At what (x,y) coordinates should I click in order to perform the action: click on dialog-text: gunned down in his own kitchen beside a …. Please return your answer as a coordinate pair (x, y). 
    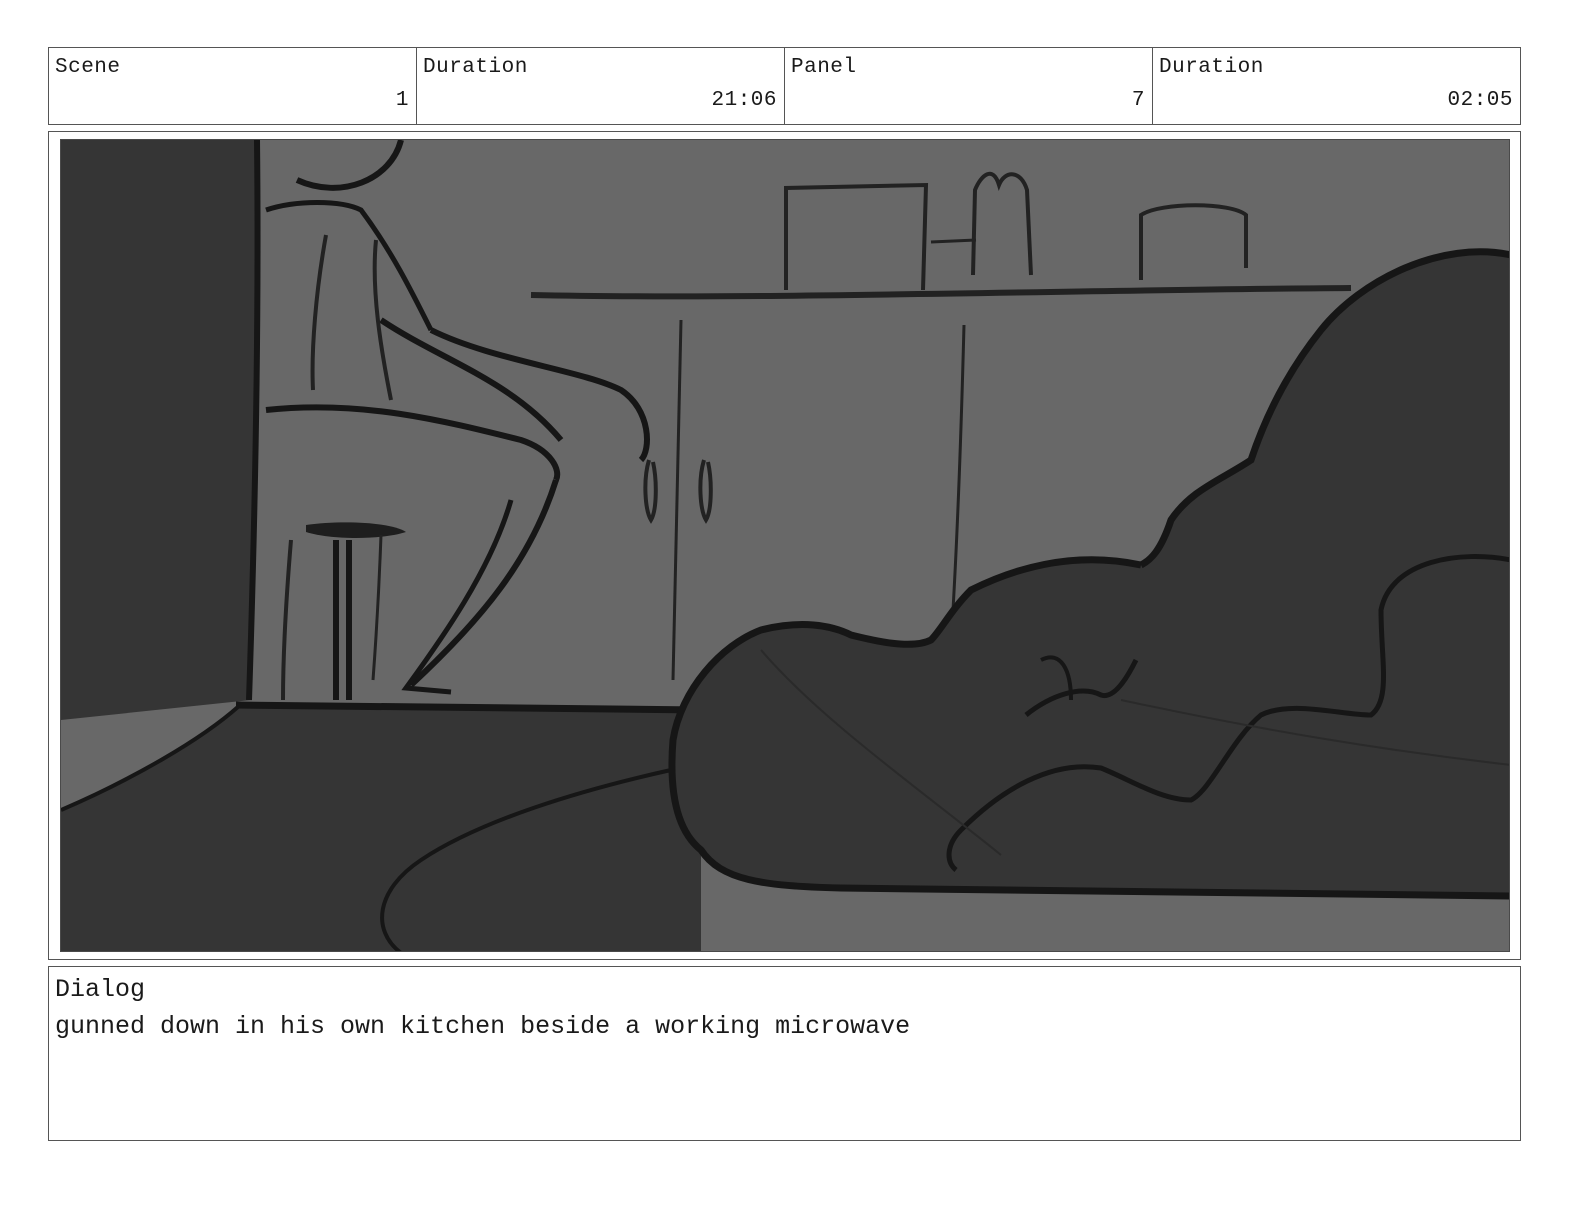
    Looking at the image, I should click on (483, 1026).